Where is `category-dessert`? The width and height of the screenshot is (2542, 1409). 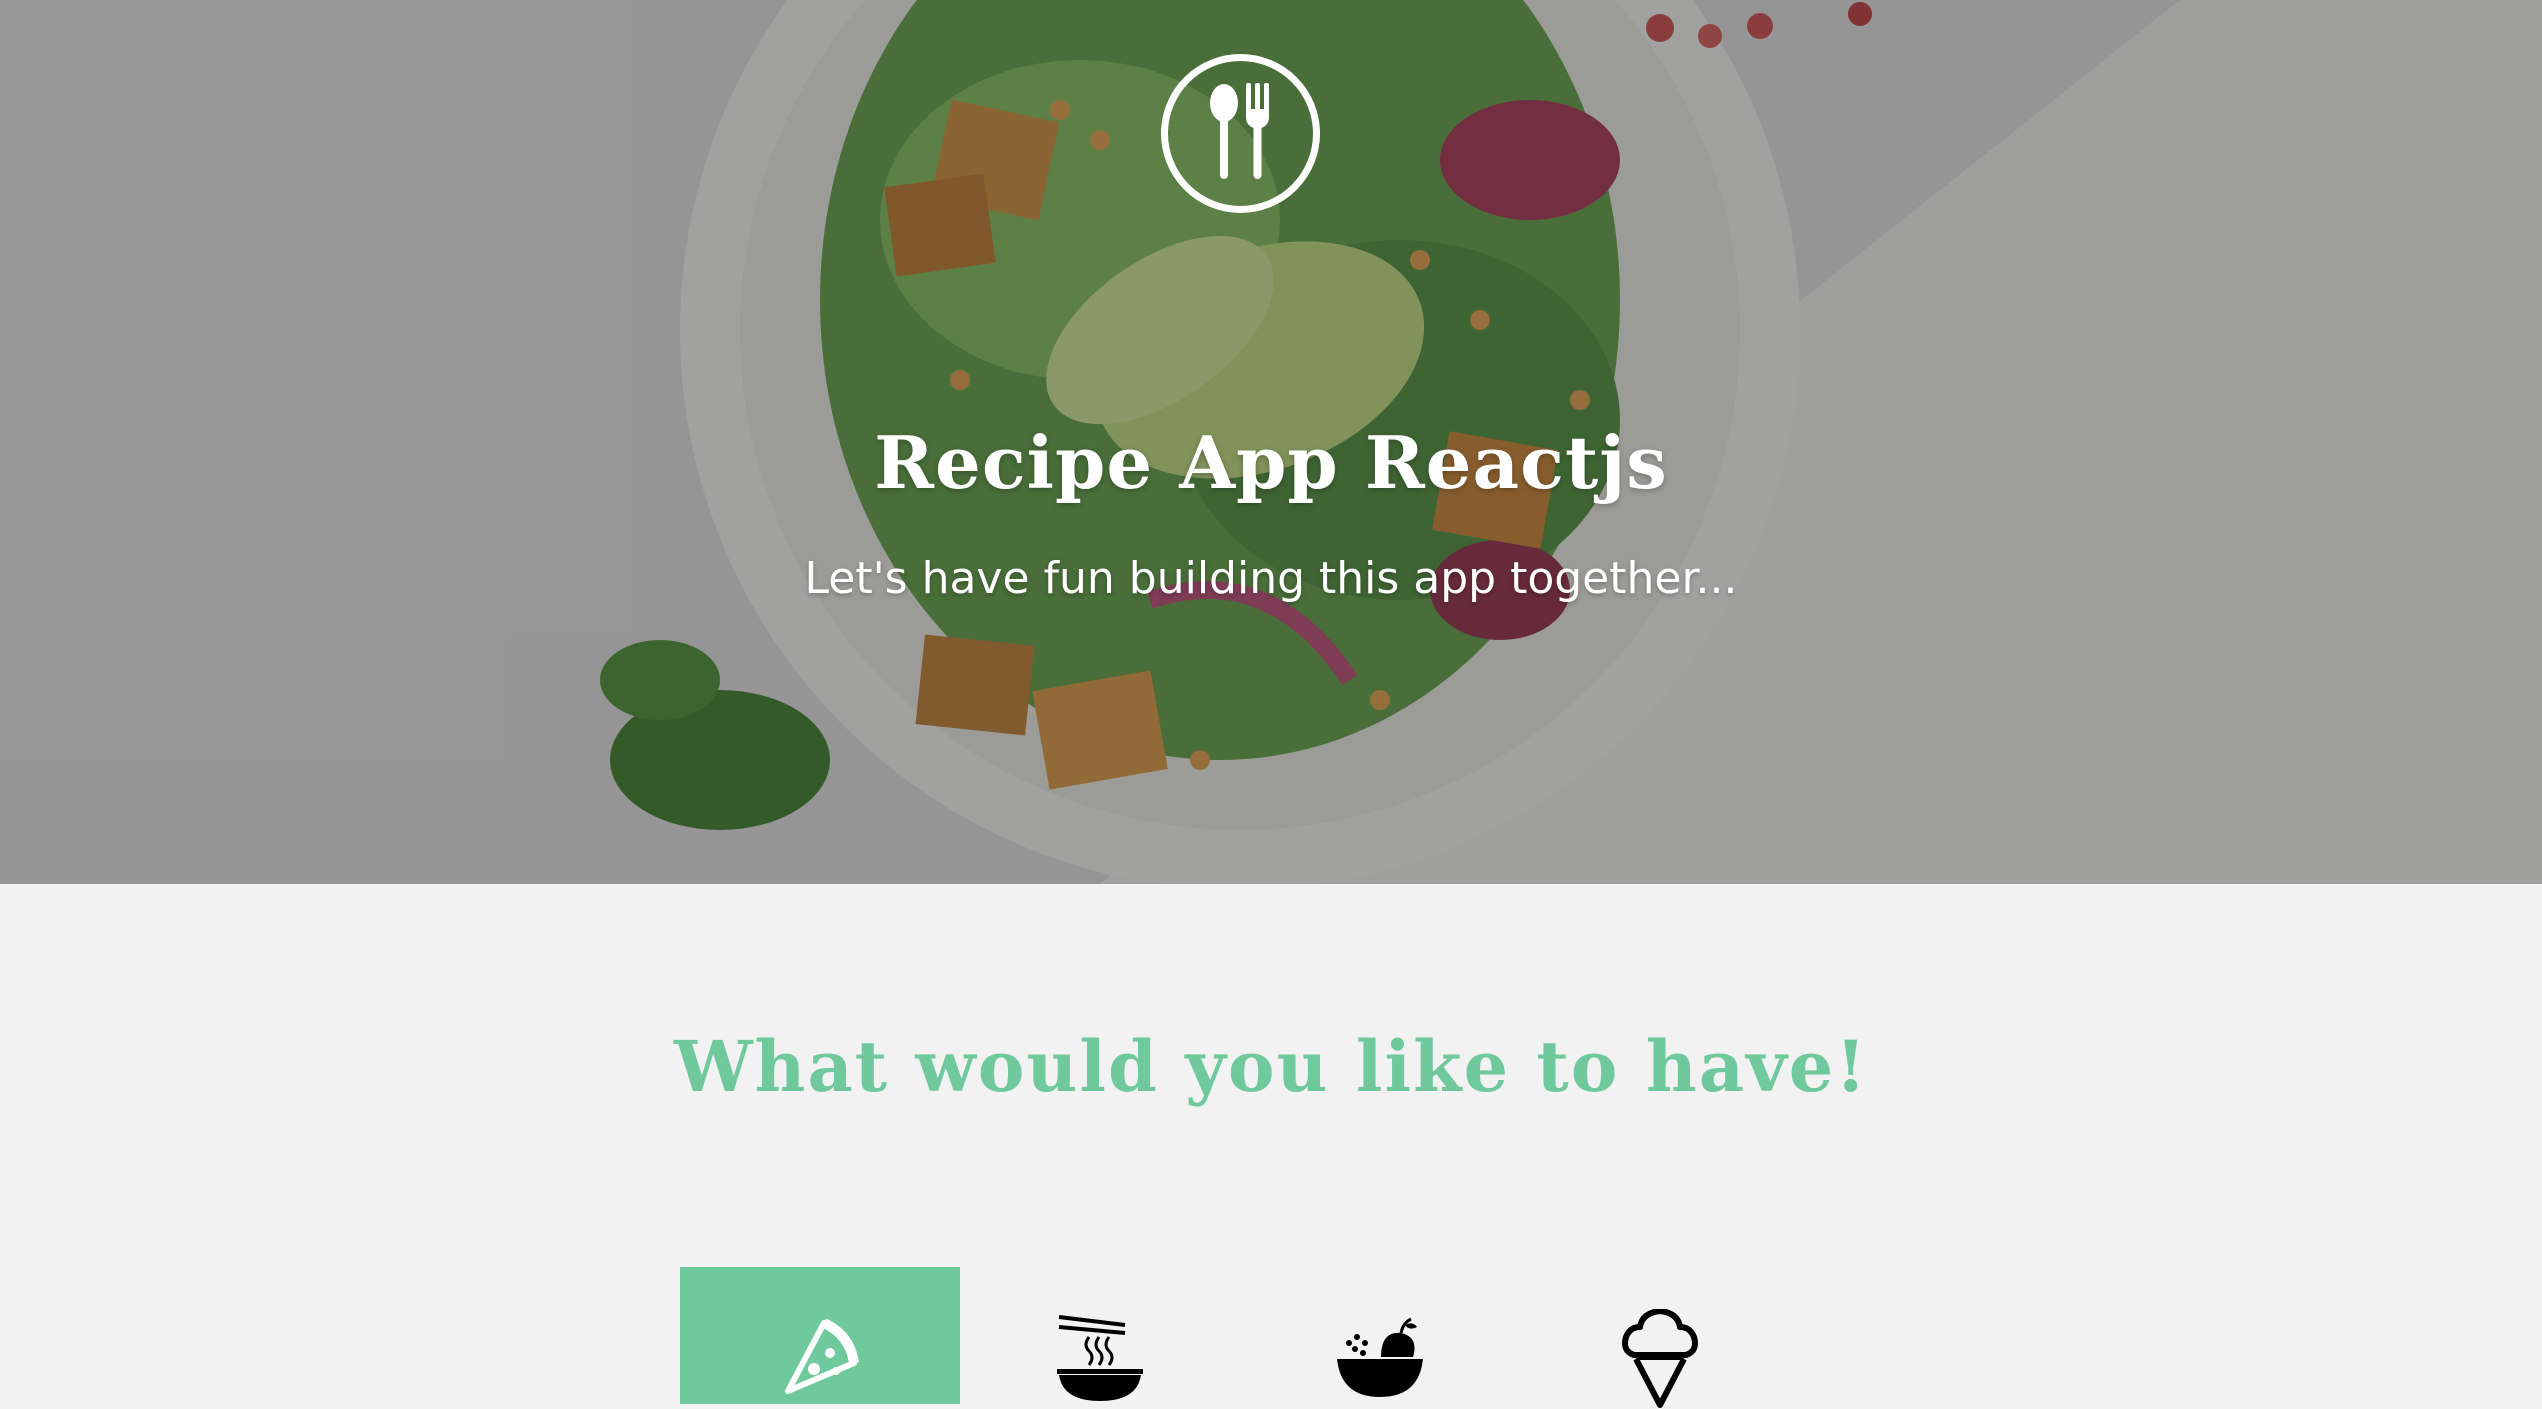 category-dessert is located at coordinates (1660, 1337).